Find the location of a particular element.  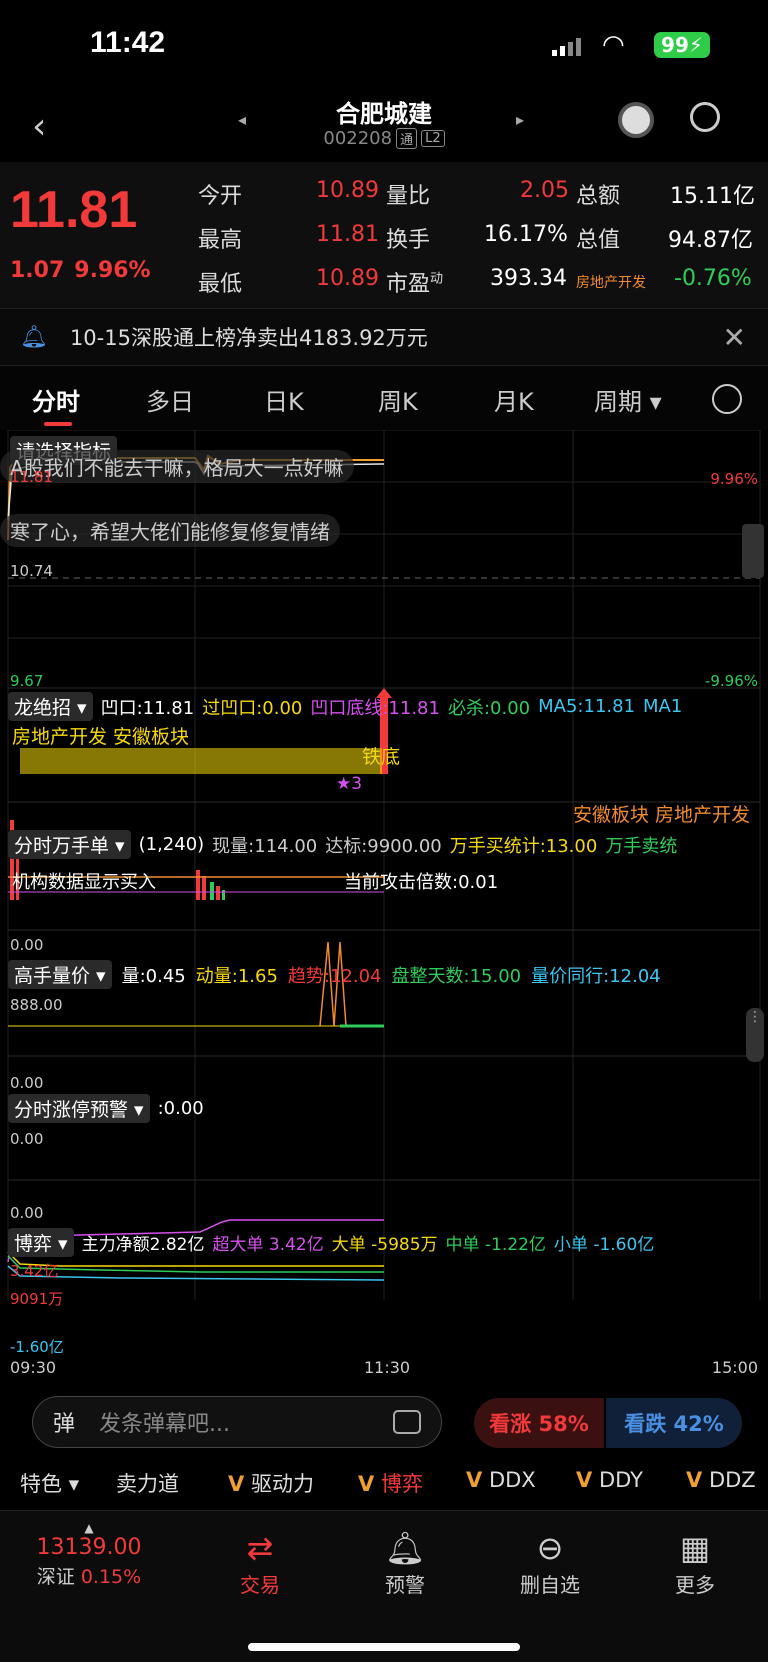

nav-more: ▦ 更多 is located at coordinates (695, 1563).